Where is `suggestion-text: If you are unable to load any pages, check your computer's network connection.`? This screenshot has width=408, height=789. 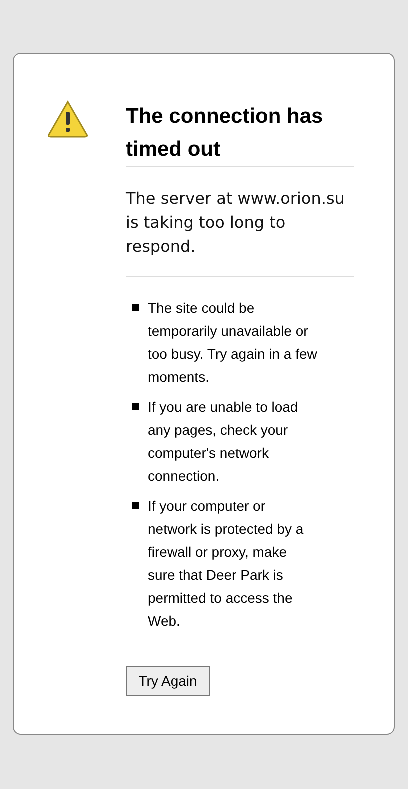
suggestion-text: If you are unable to load any pages, check your computer's network connection. is located at coordinates (224, 442).